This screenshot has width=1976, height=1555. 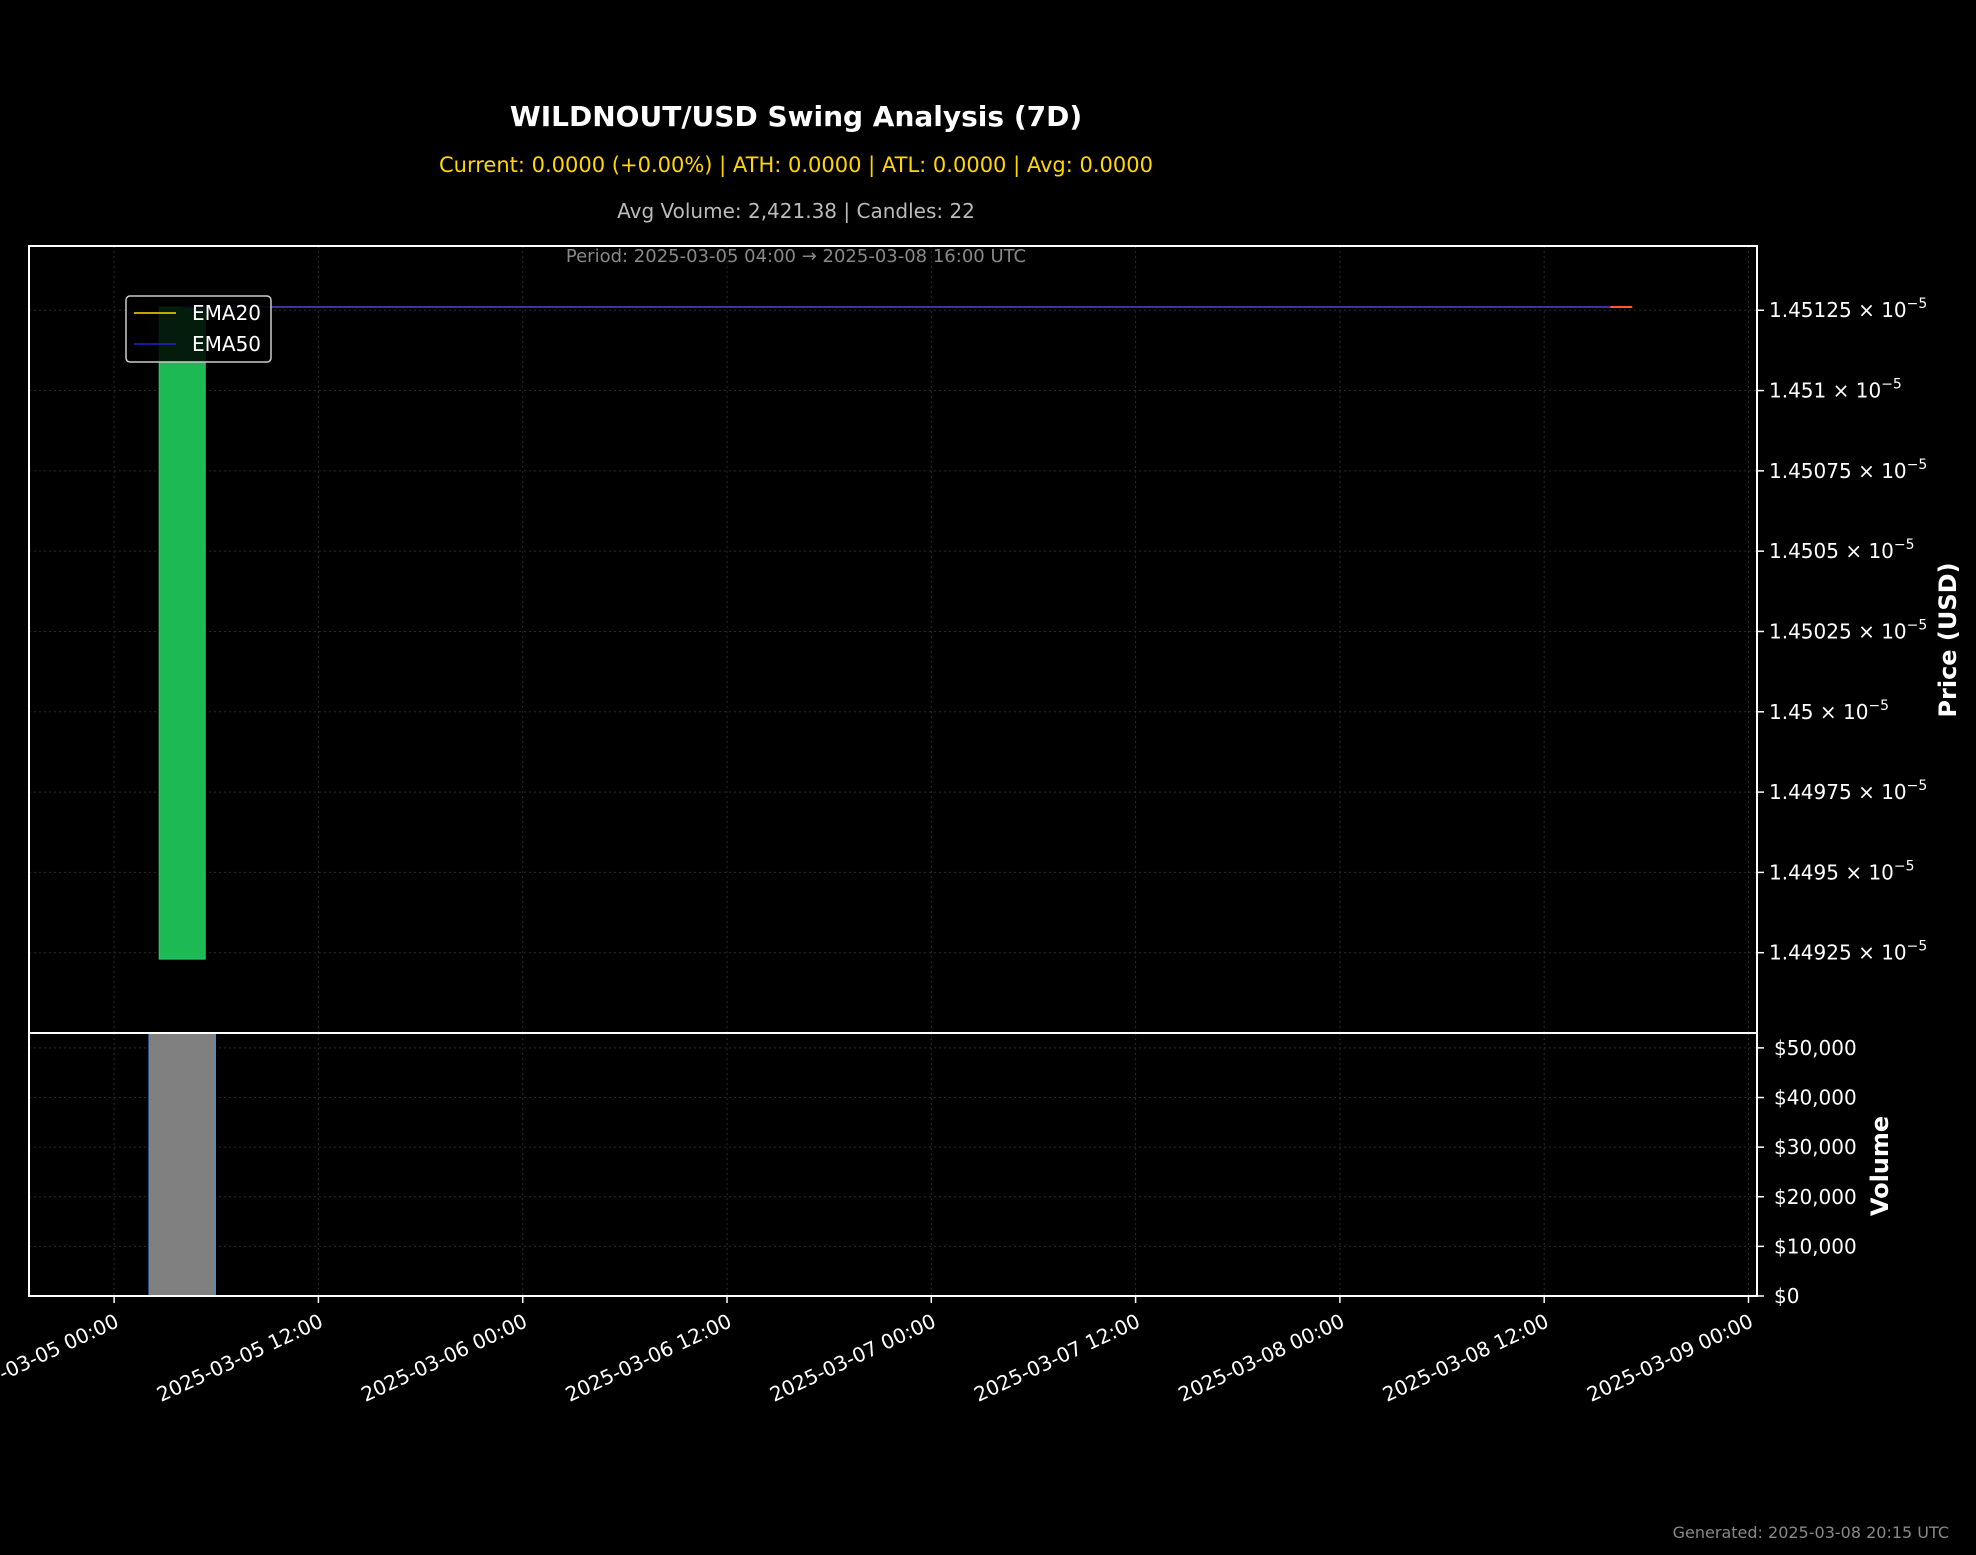 What do you see at coordinates (1848, 952) in the screenshot?
I see `price-y-tick-label: 1.44925 × 10−5` at bounding box center [1848, 952].